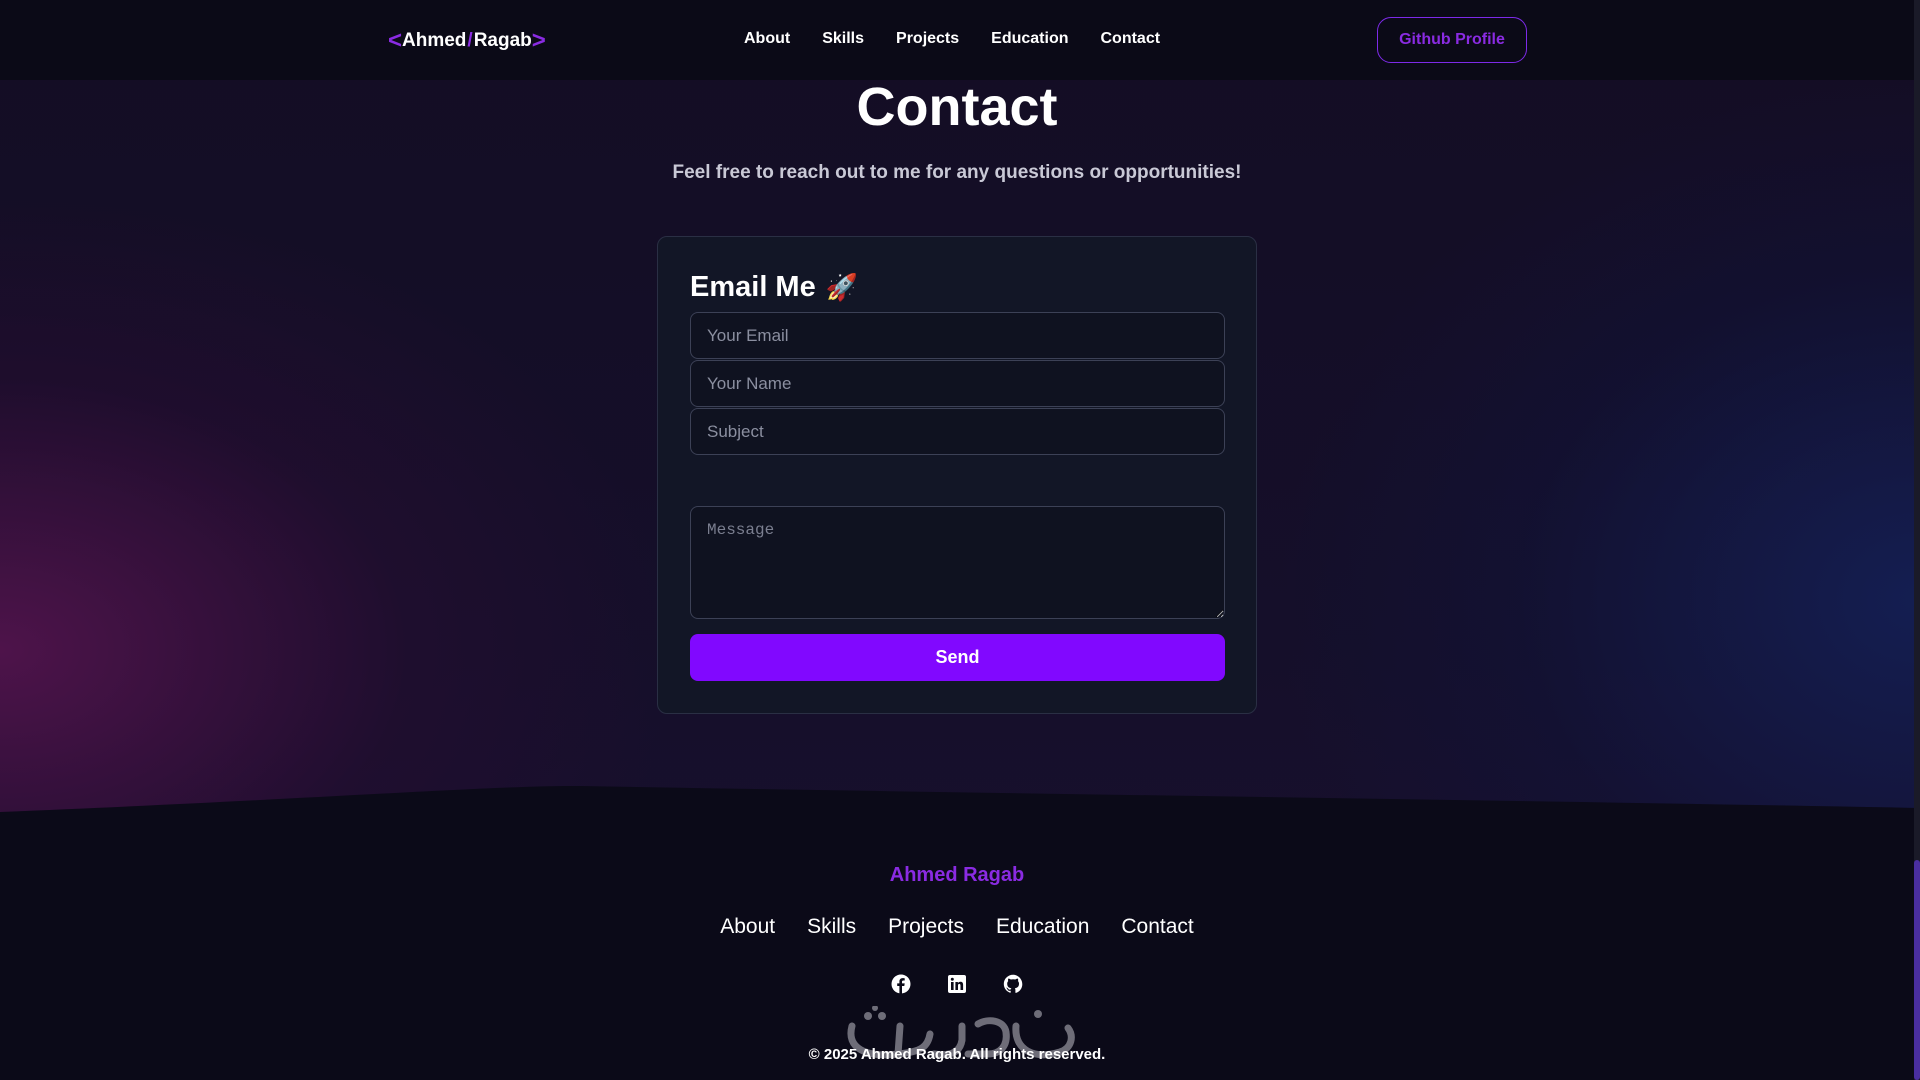  Describe the element at coordinates (957, 107) in the screenshot. I see `page-title: Contact` at that location.